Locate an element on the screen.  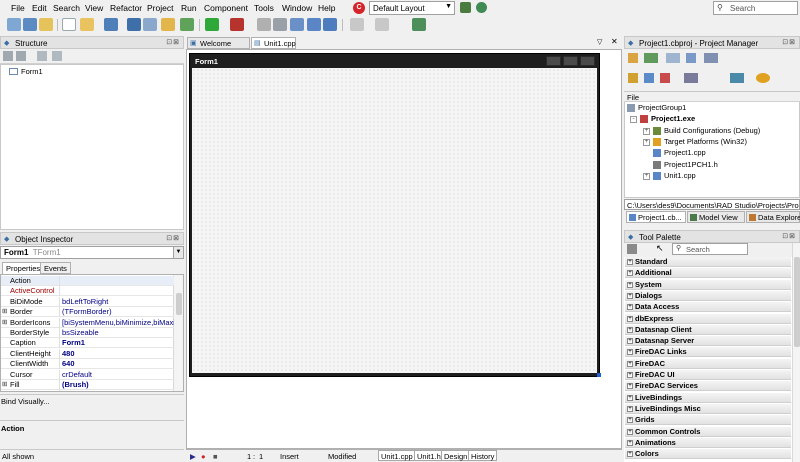
menu-component: Component is located at coordinates (226, 8).